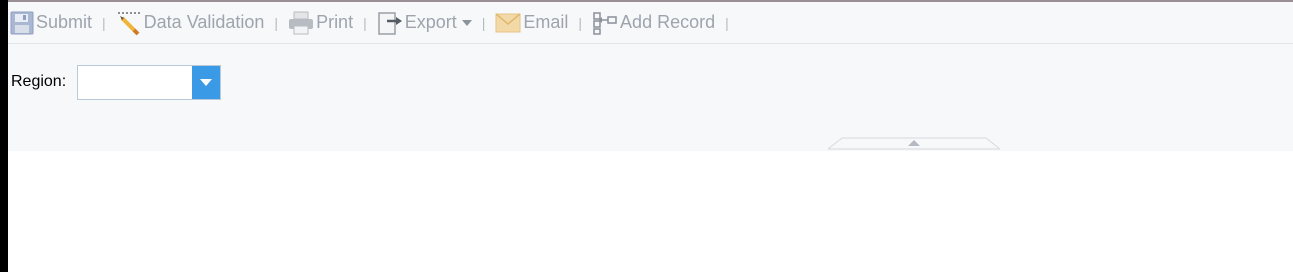 The height and width of the screenshot is (272, 1293). Describe the element at coordinates (135, 82) in the screenshot. I see `region-value` at that location.